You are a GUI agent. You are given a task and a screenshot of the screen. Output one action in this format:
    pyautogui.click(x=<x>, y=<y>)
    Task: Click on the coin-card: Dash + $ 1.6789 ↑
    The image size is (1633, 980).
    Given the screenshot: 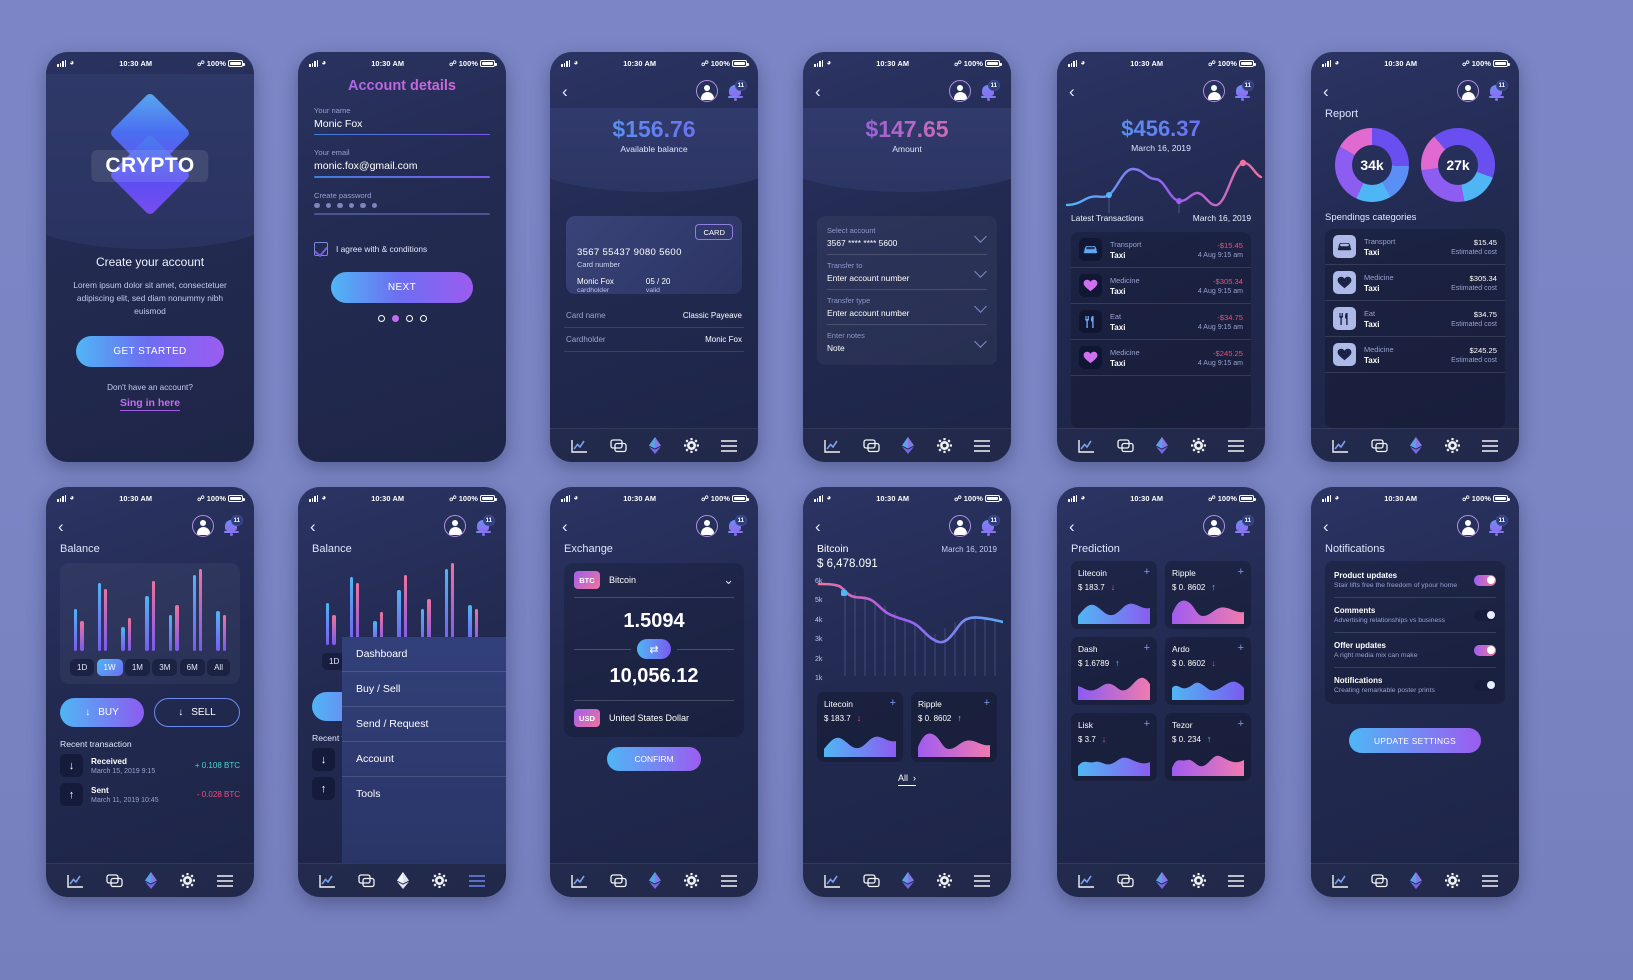 What is the action you would take?
    pyautogui.click(x=1114, y=671)
    